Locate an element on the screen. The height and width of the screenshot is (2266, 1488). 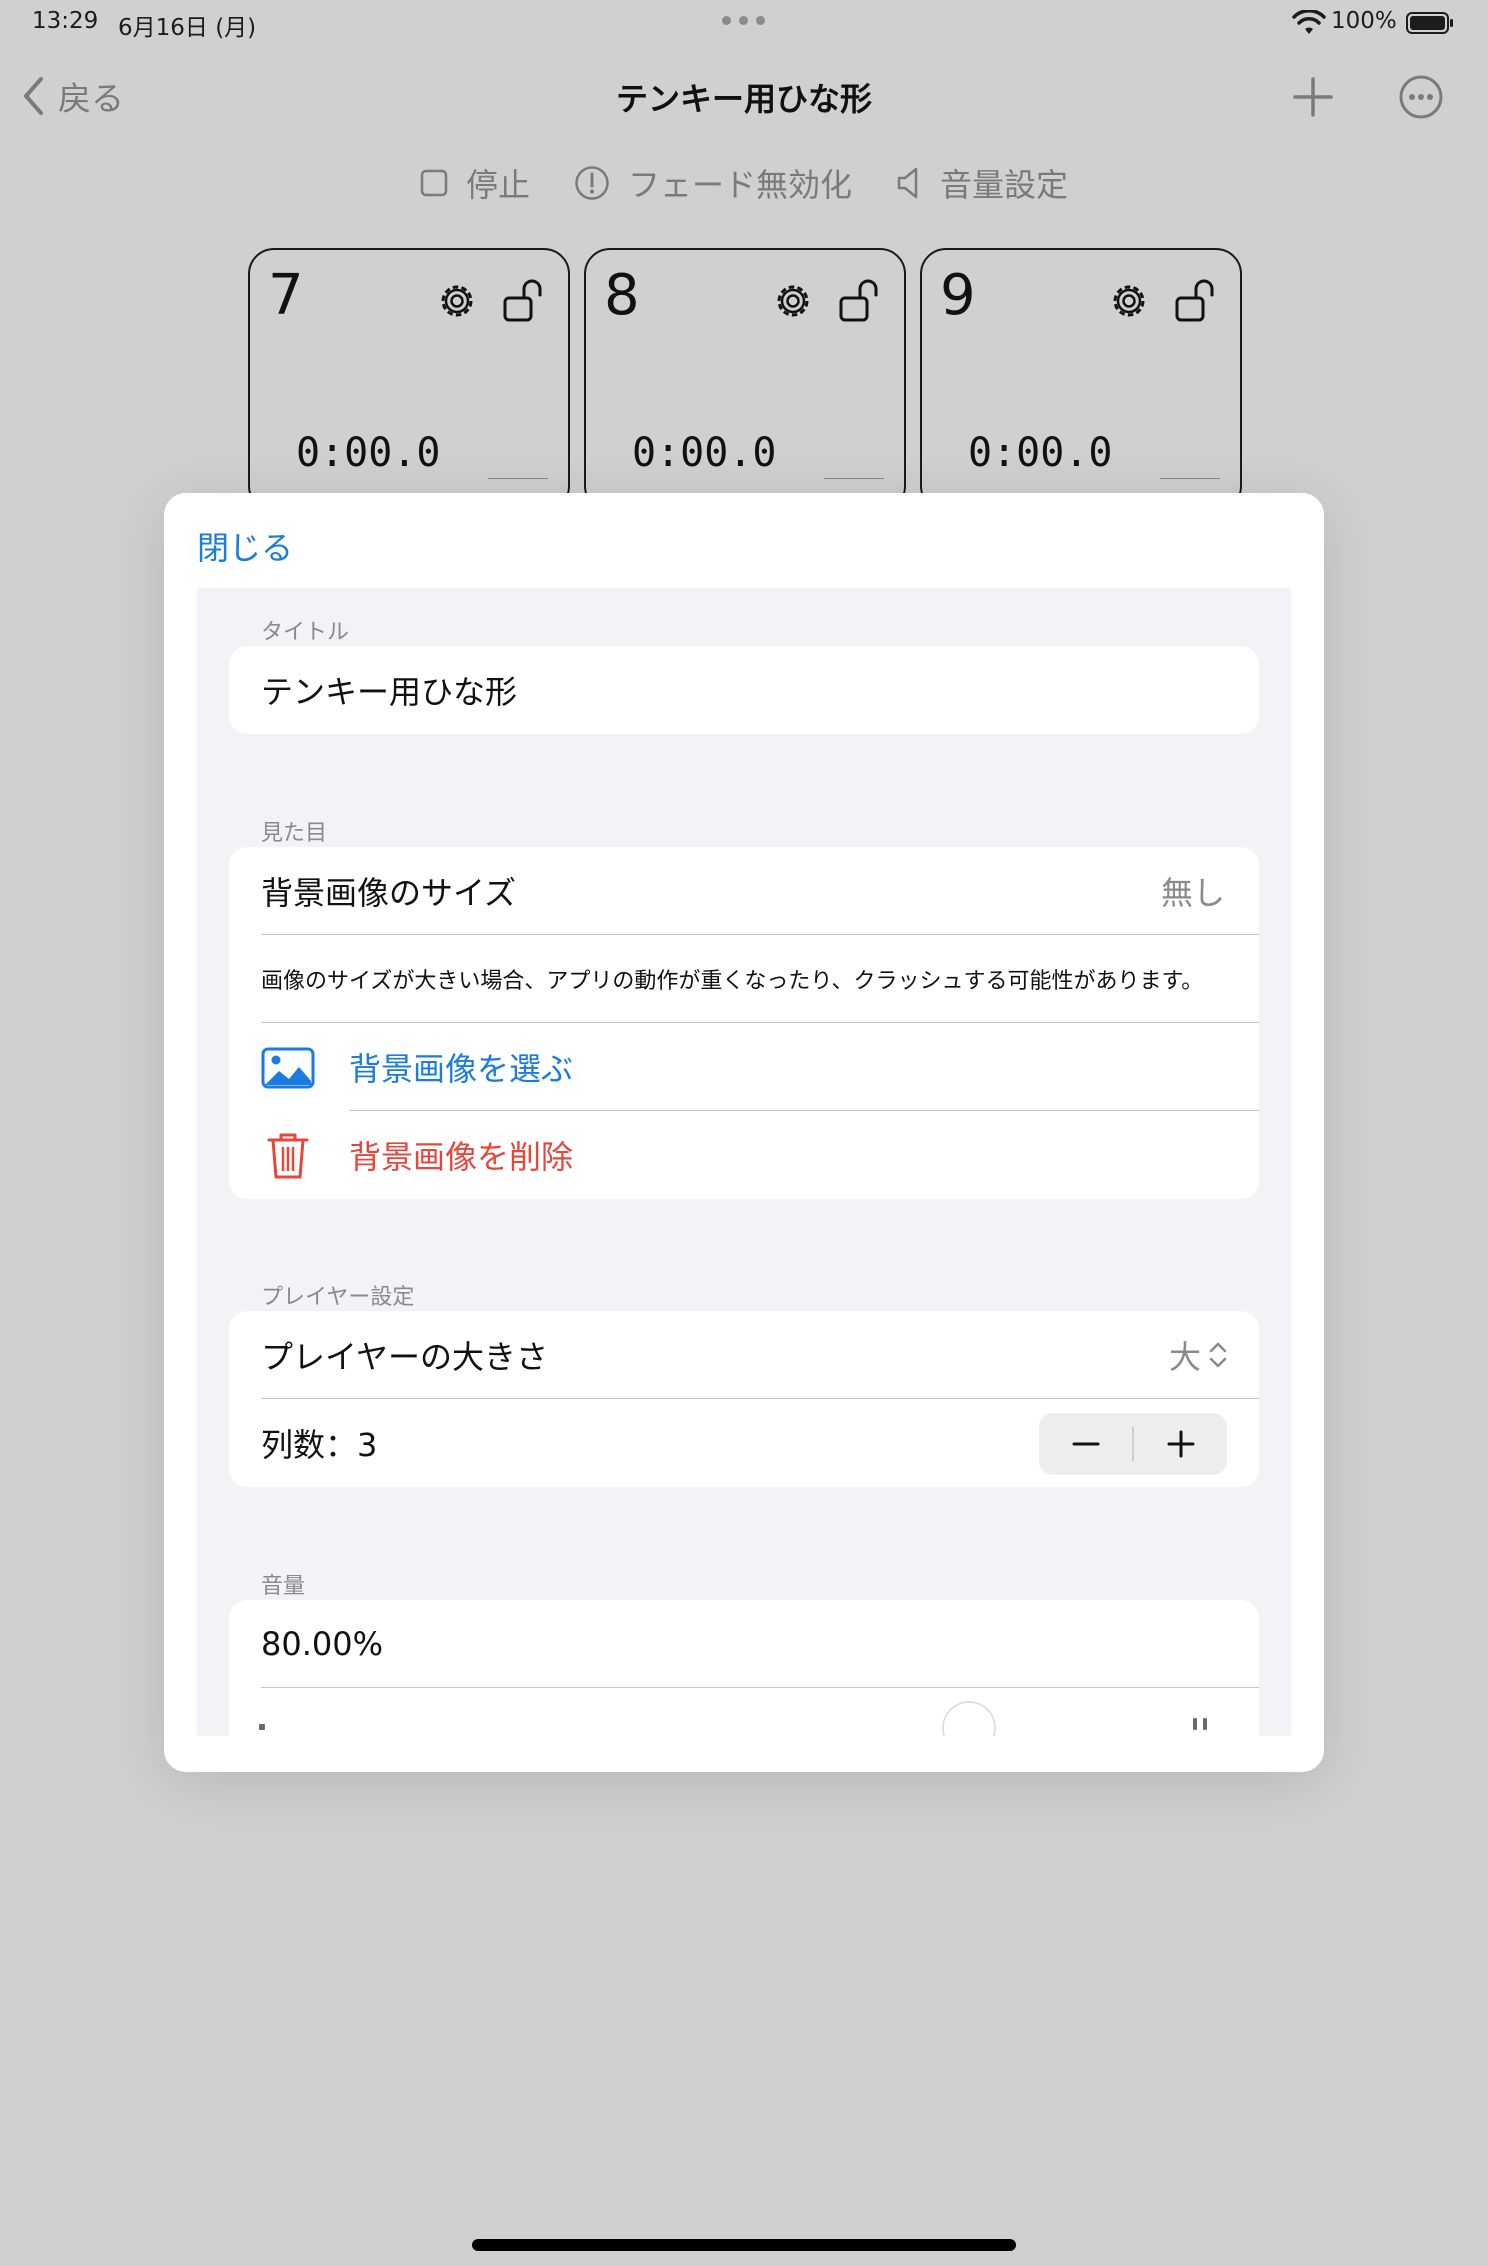
speaker-icon is located at coordinates (907, 183).